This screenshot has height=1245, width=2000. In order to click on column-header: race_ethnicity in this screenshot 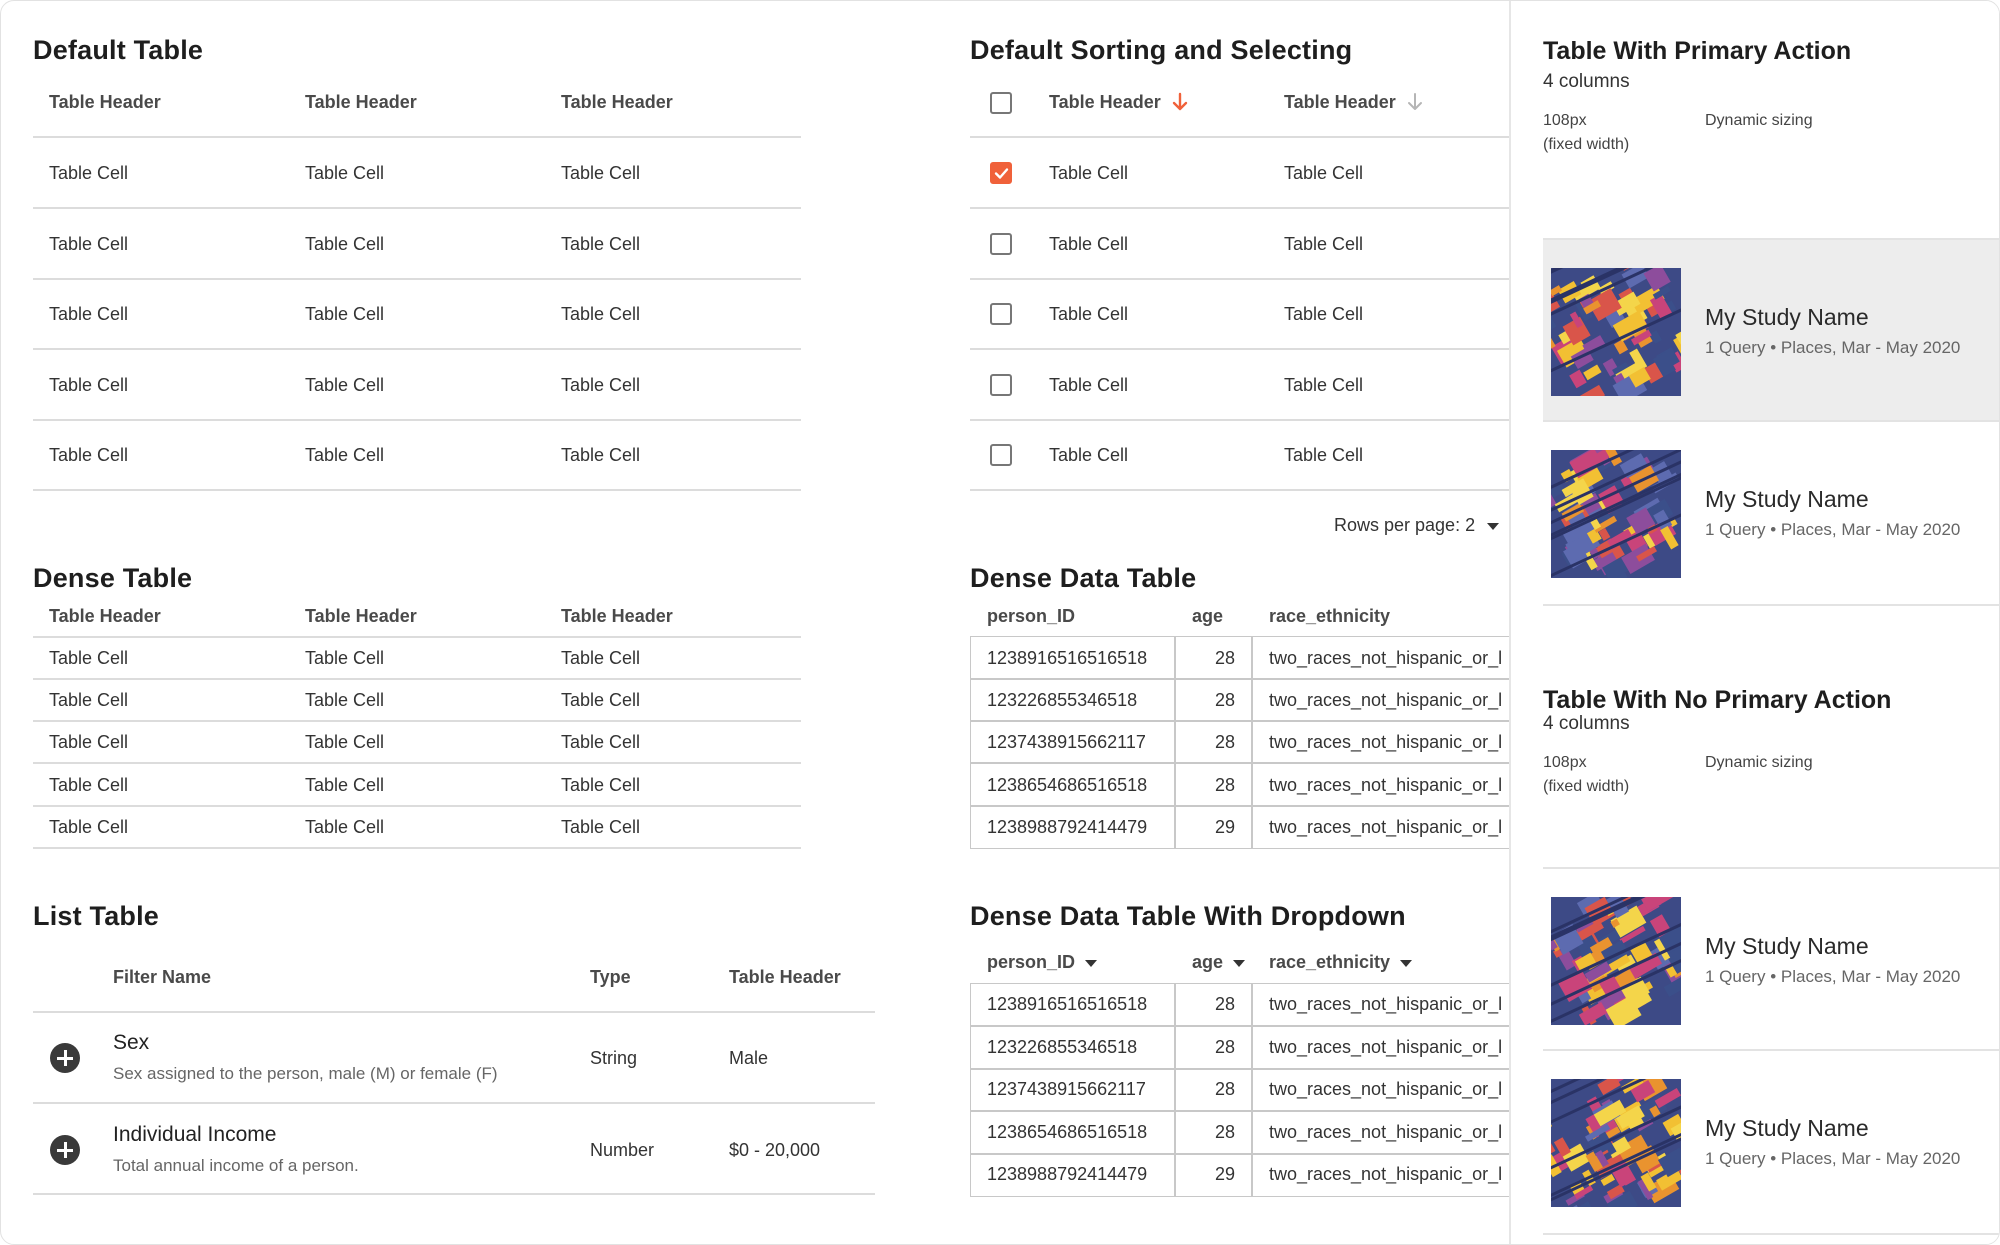, I will do `click(1329, 616)`.